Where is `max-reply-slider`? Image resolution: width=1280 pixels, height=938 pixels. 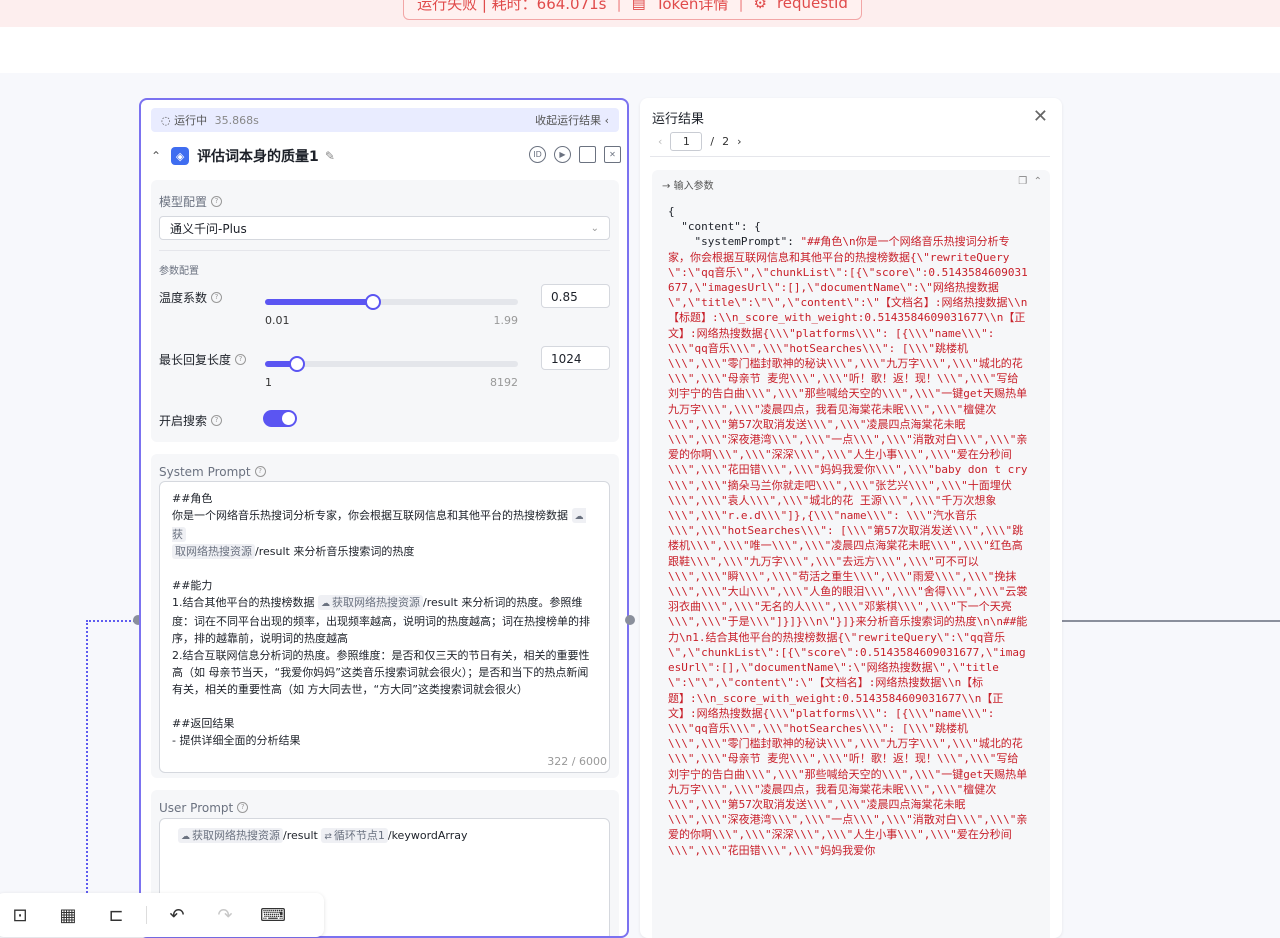
max-reply-slider is located at coordinates (391, 364).